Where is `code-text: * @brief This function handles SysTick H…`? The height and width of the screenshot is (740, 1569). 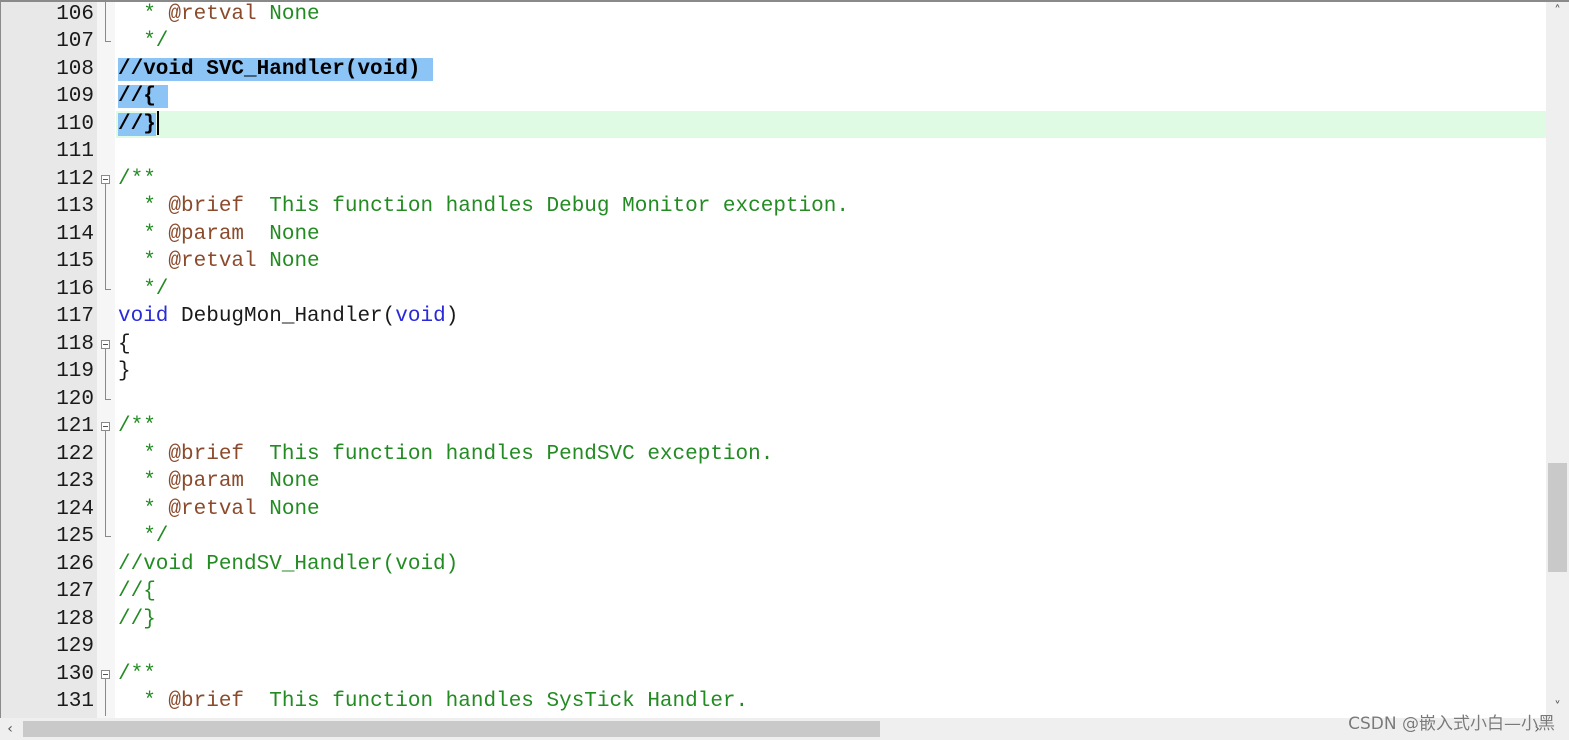 code-text: * @brief This function handles SysTick H… is located at coordinates (433, 702).